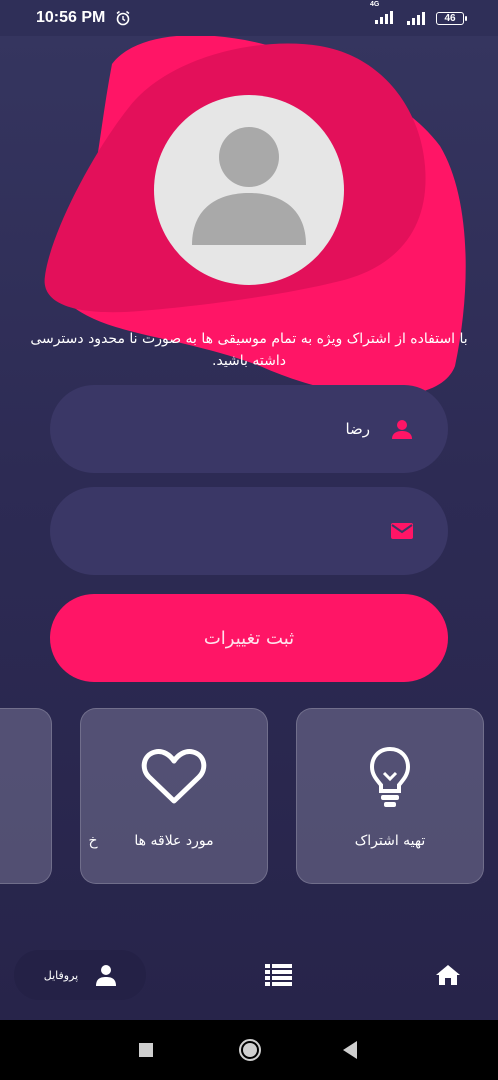 The height and width of the screenshot is (1080, 498). What do you see at coordinates (249, 638) in the screenshot?
I see `save-changes-button: ثبت تغییرات` at bounding box center [249, 638].